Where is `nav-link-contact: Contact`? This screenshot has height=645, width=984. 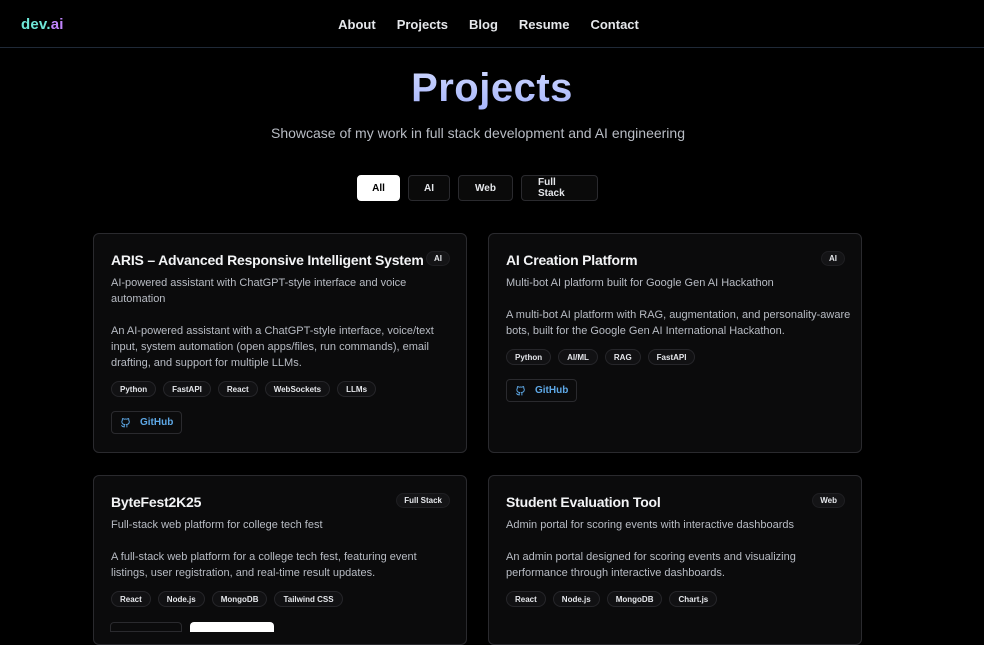
nav-link-contact: Contact is located at coordinates (614, 24).